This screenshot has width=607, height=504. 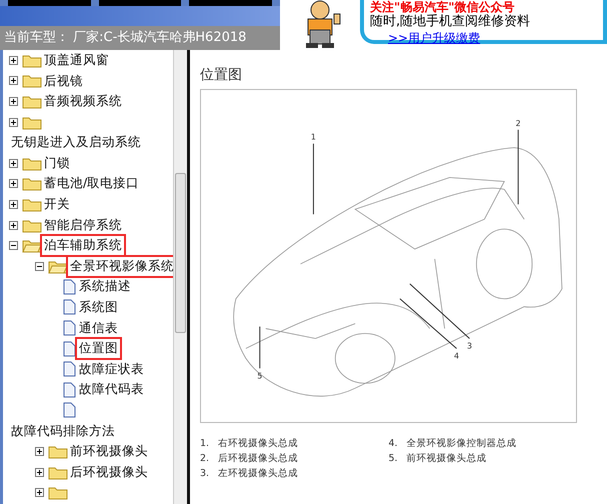 What do you see at coordinates (180, 253) in the screenshot?
I see `scroll-thumb` at bounding box center [180, 253].